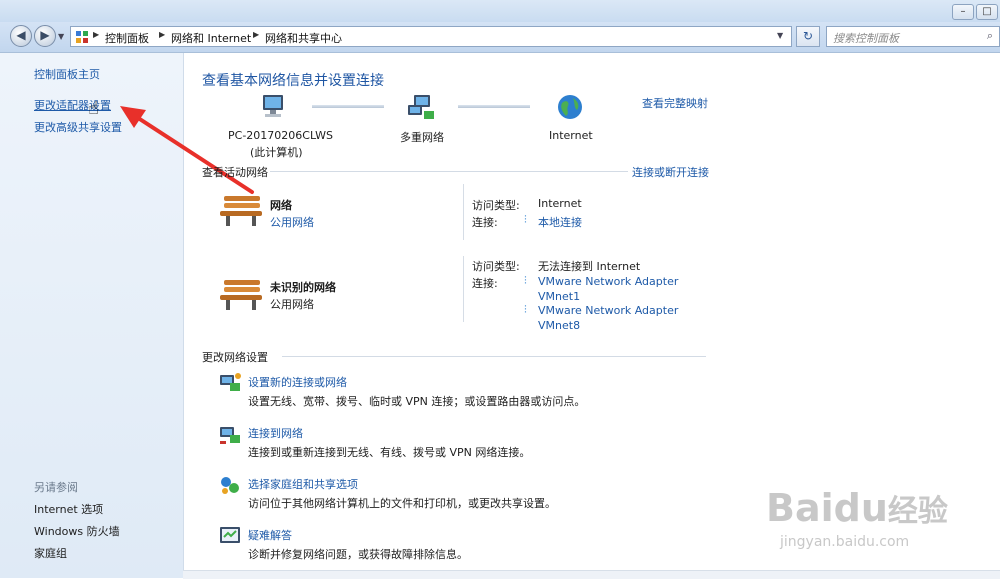 This screenshot has height=579, width=1000. Describe the element at coordinates (860, 508) in the screenshot. I see `watermark-brand2: du` at that location.